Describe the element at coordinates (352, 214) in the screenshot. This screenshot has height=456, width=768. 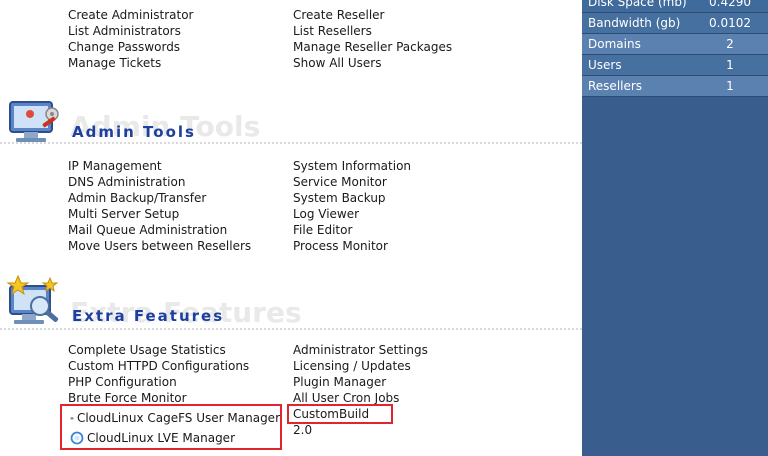
I see `log-viewer-link: Log Viewer` at that location.